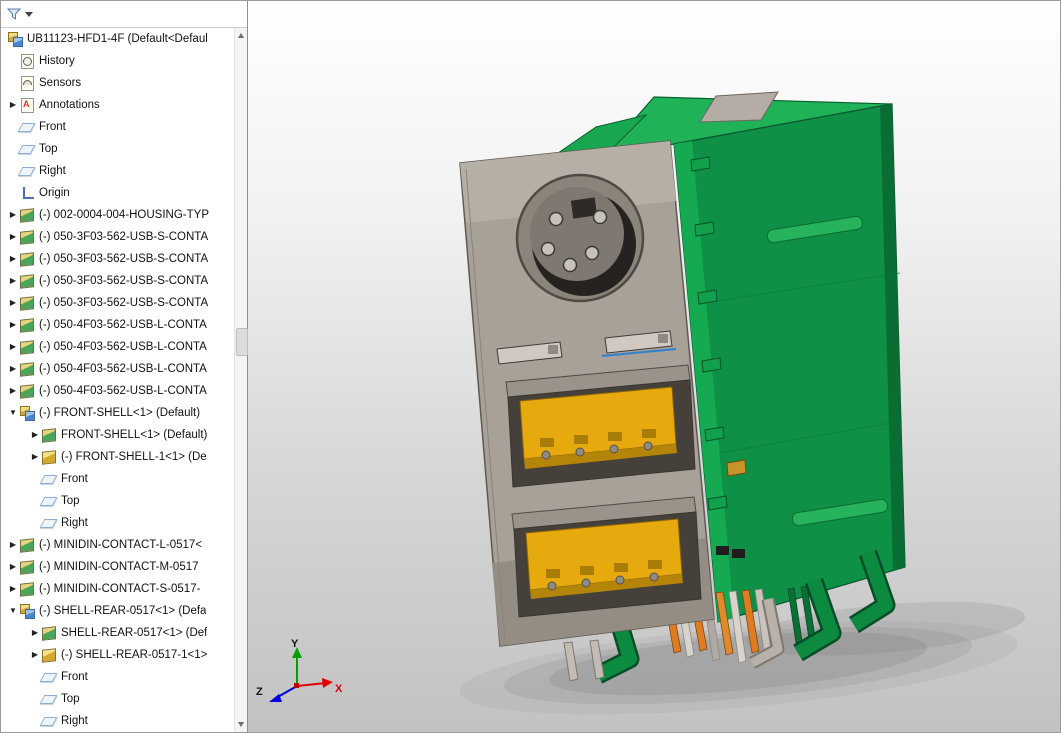  What do you see at coordinates (124, 61) in the screenshot?
I see `tree-item-history: History` at bounding box center [124, 61].